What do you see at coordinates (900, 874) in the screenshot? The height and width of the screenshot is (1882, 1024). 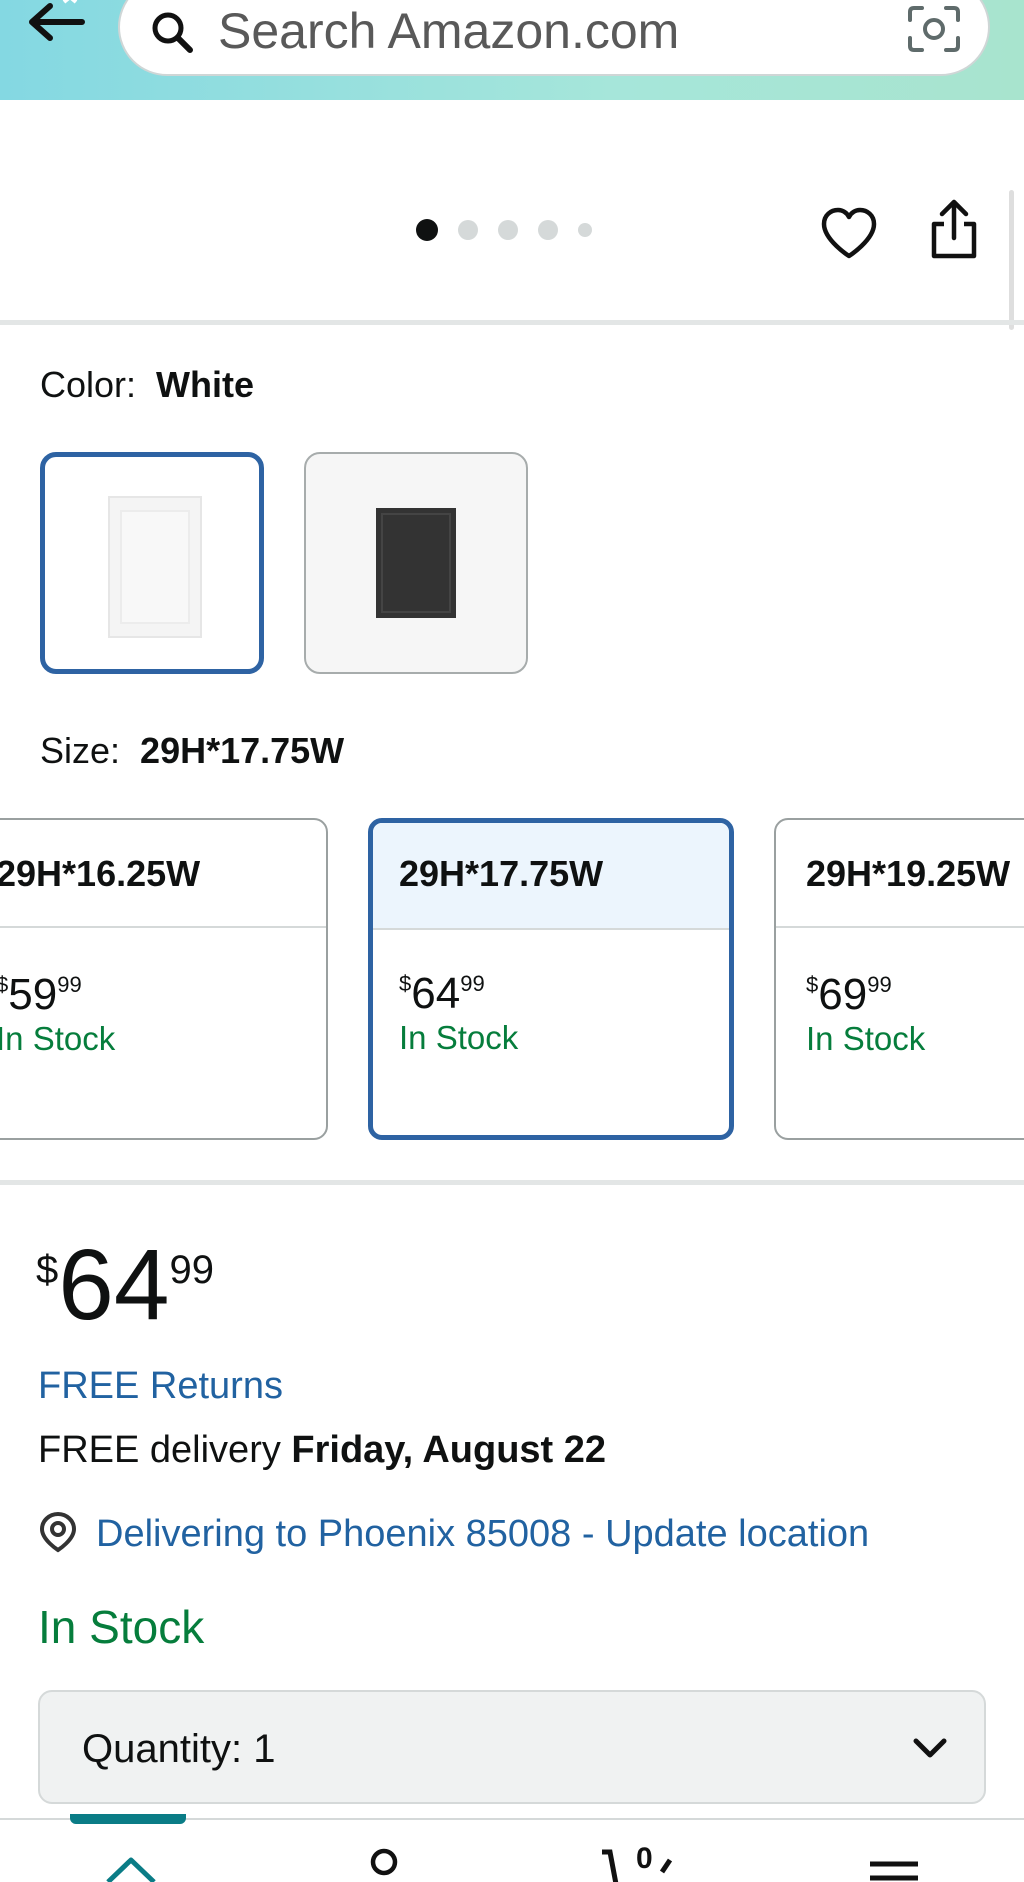 I see `size-option-name: 29H*19.25W` at bounding box center [900, 874].